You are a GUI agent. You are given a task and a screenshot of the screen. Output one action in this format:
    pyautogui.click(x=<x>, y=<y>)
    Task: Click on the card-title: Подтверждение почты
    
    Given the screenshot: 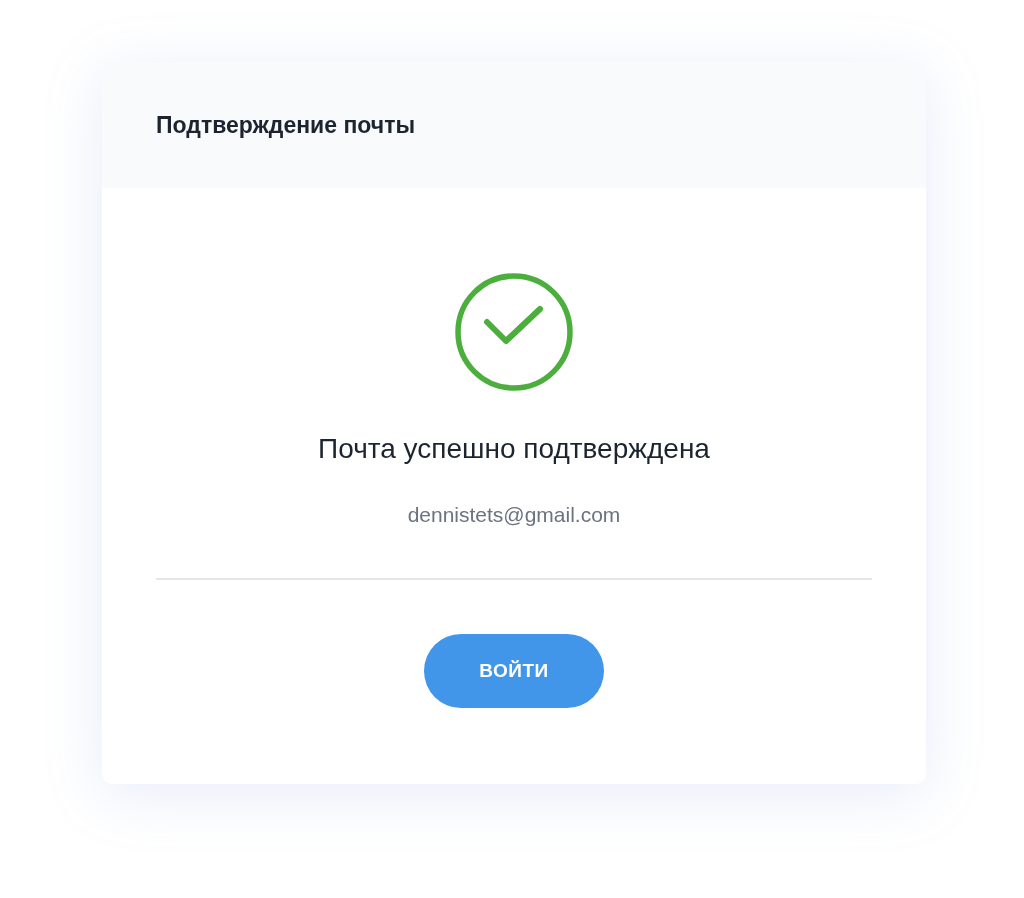 What is the action you would take?
    pyautogui.click(x=286, y=125)
    